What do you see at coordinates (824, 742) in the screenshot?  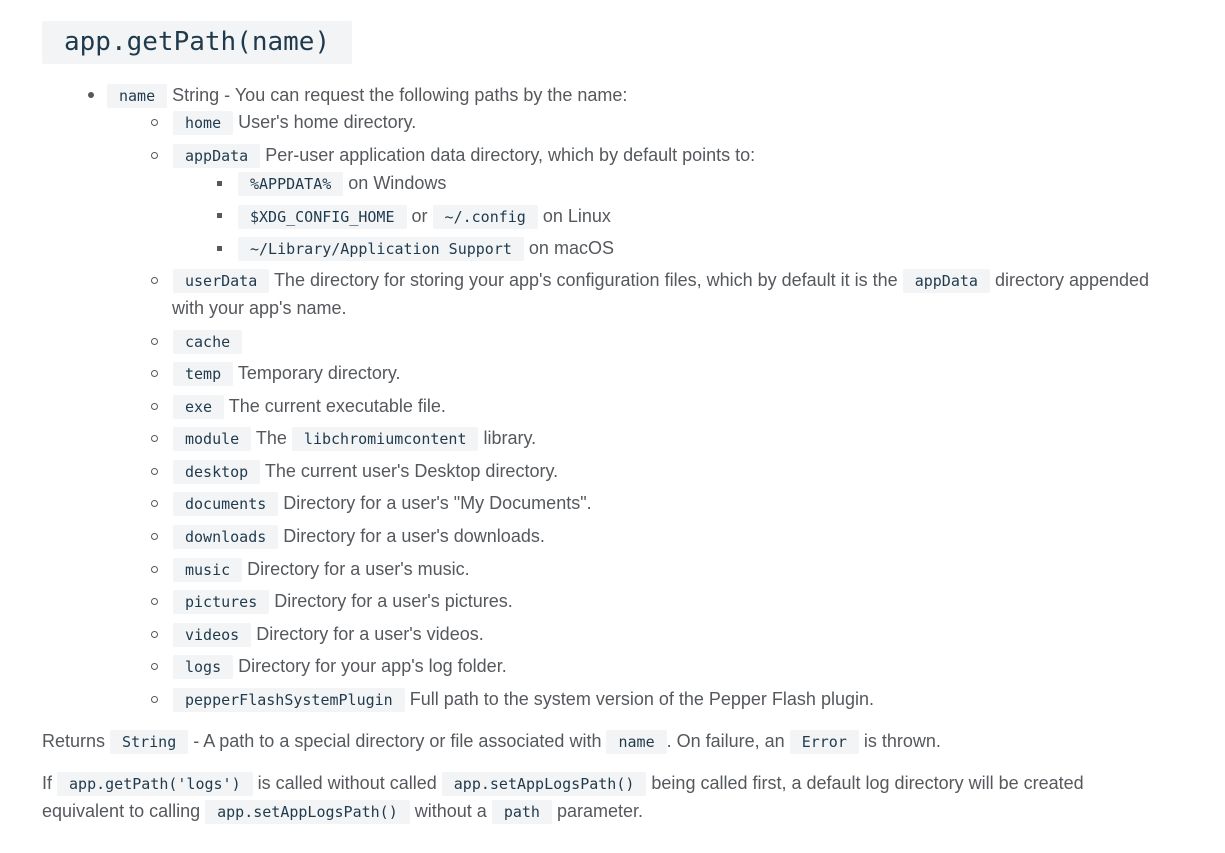 I see `error-code: Error` at bounding box center [824, 742].